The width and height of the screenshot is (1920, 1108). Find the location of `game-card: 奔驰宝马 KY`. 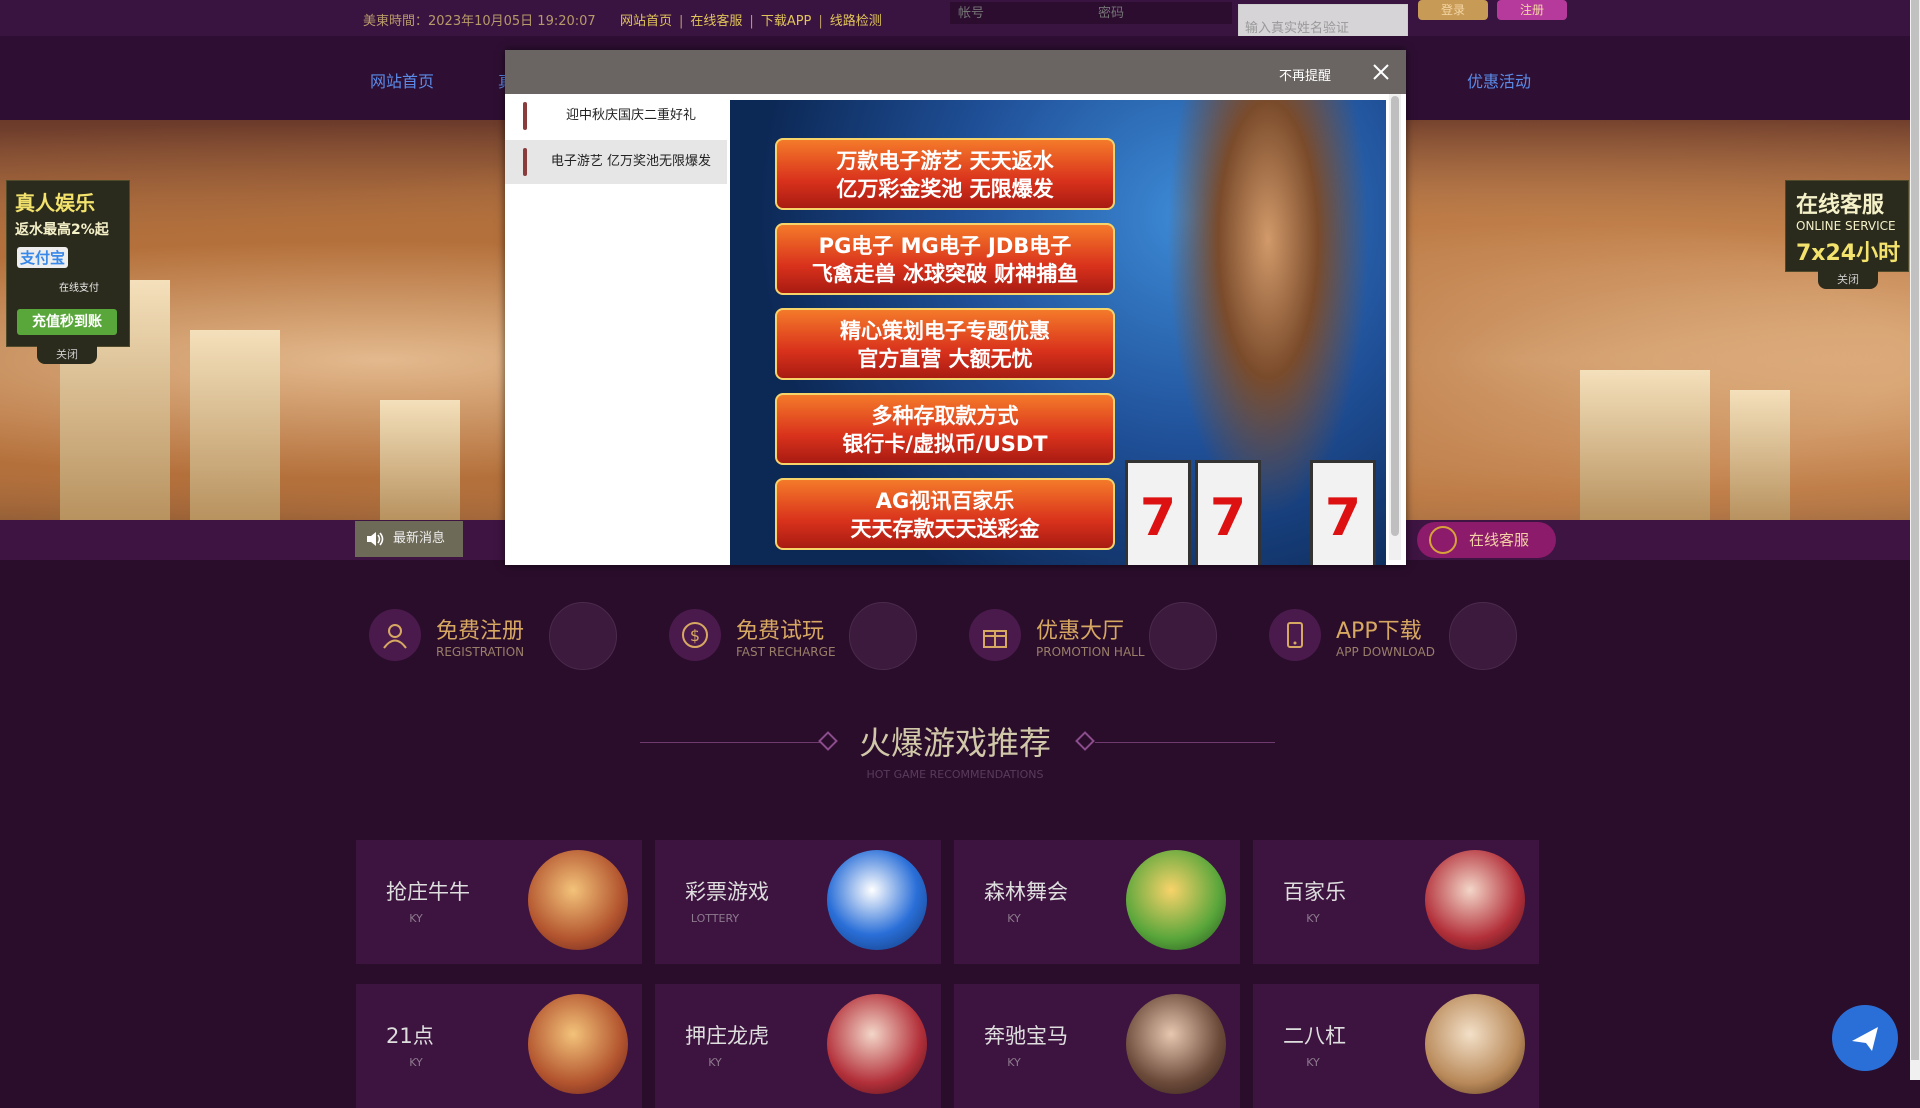

game-card: 奔驰宝马 KY is located at coordinates (1097, 1046).